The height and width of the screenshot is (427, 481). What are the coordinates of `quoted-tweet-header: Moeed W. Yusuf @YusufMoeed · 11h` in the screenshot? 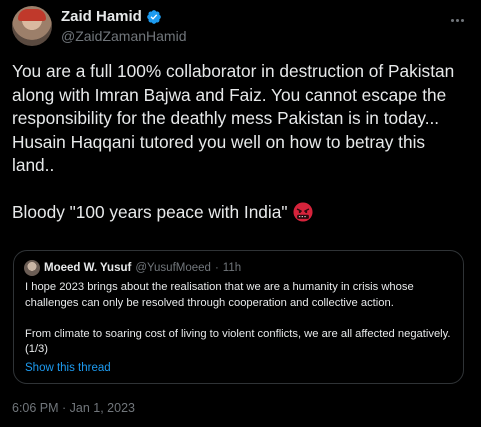 It's located at (132, 268).